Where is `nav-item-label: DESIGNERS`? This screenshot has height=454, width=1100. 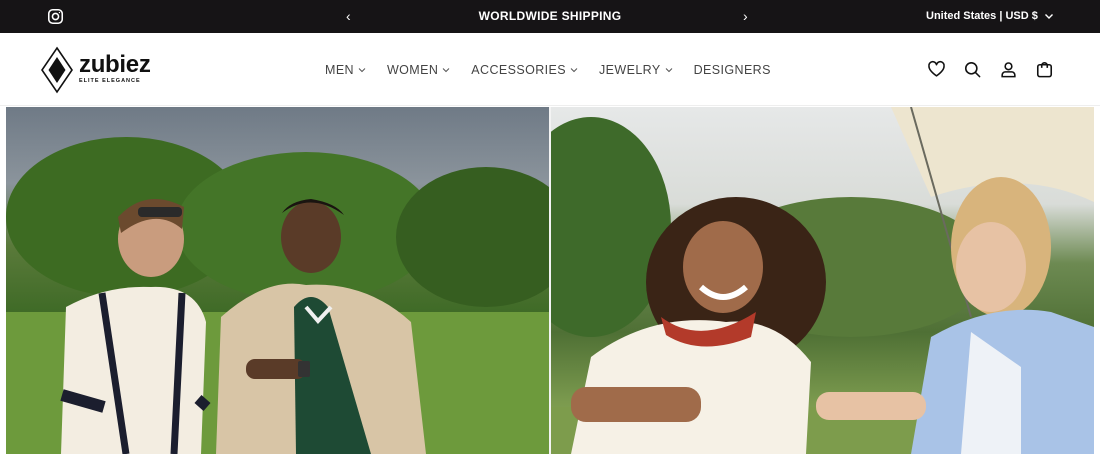 nav-item-label: DESIGNERS is located at coordinates (732, 70).